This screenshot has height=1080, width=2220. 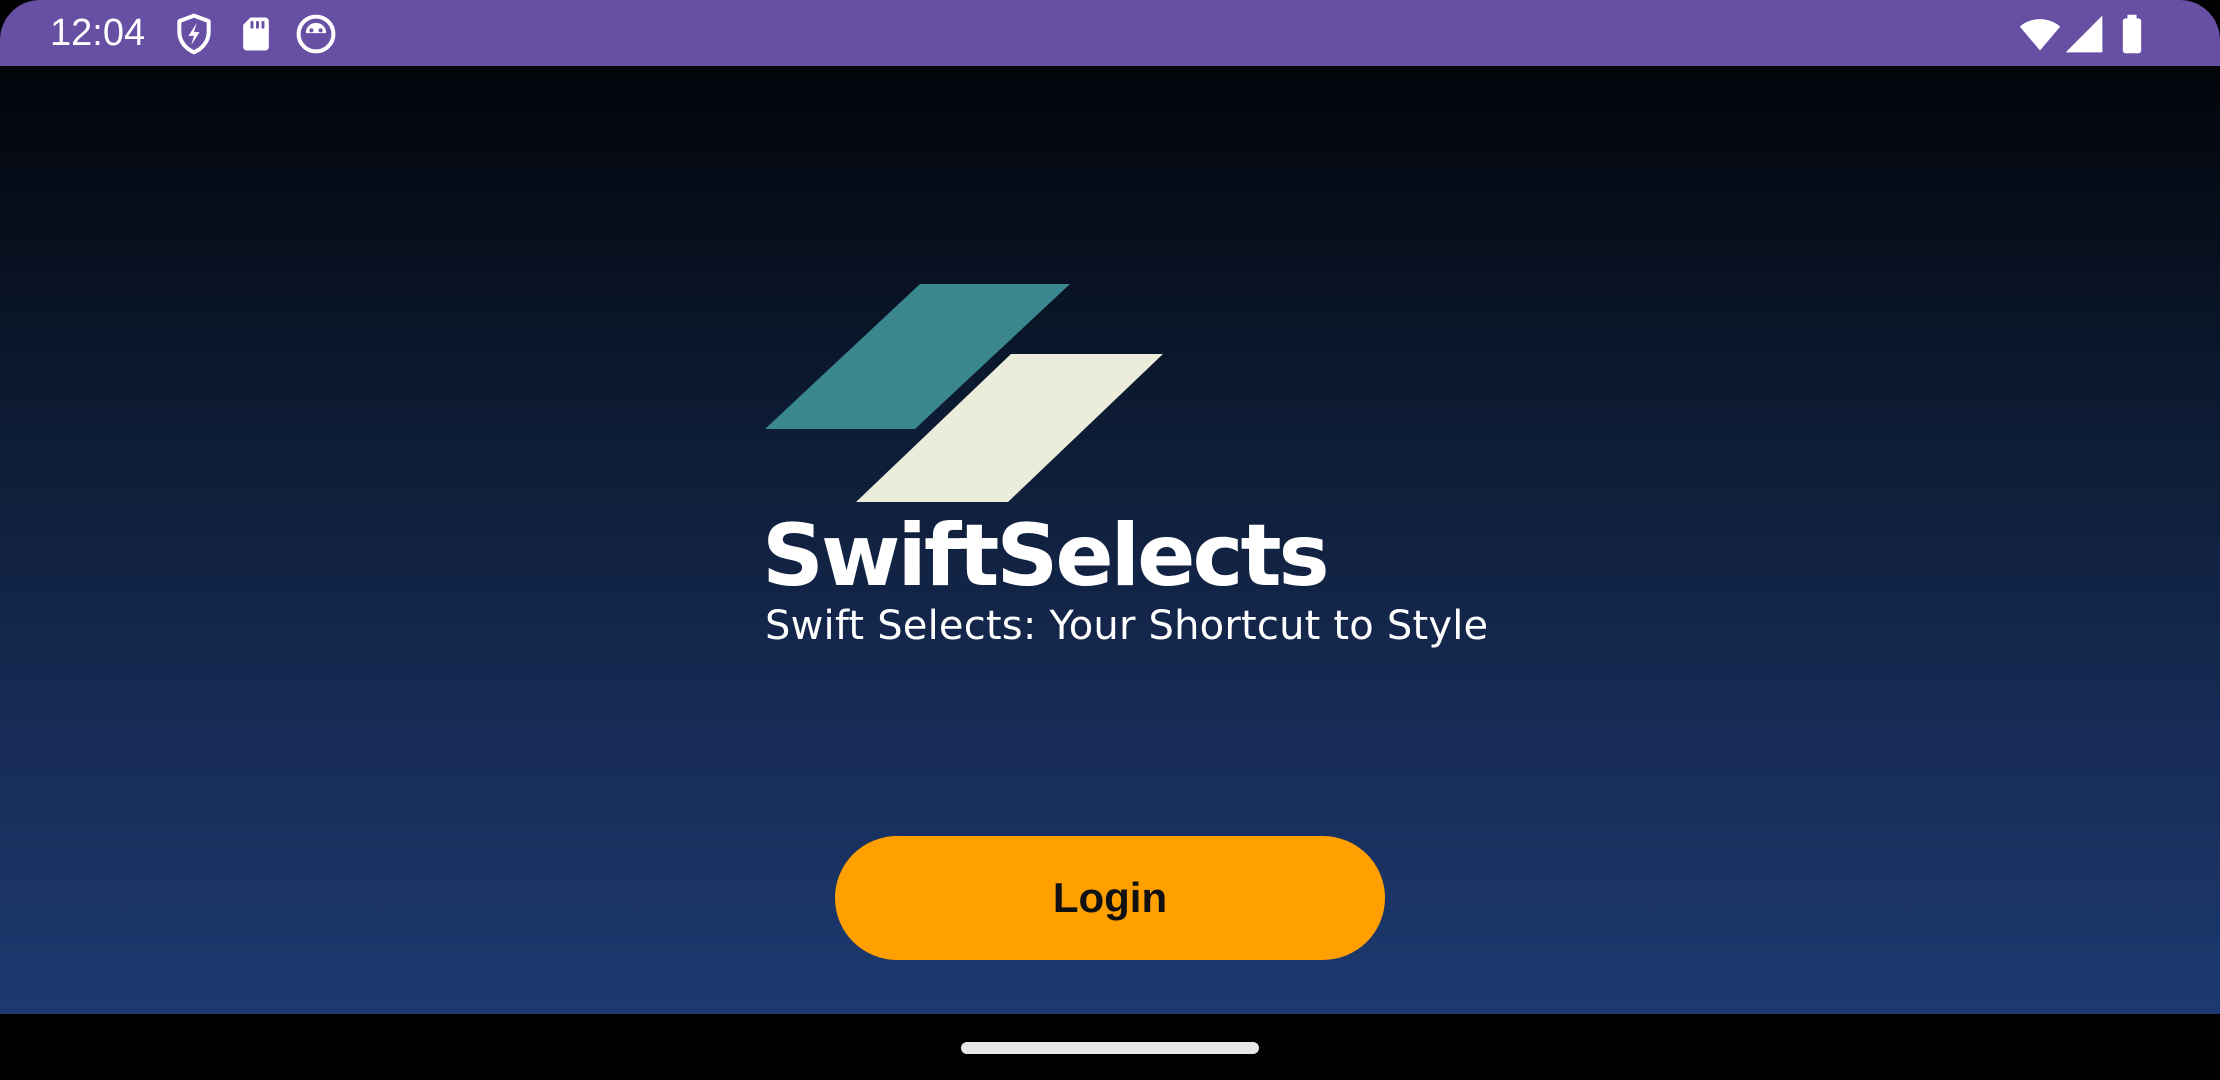 I want to click on status-time: 12:04, so click(x=98, y=33).